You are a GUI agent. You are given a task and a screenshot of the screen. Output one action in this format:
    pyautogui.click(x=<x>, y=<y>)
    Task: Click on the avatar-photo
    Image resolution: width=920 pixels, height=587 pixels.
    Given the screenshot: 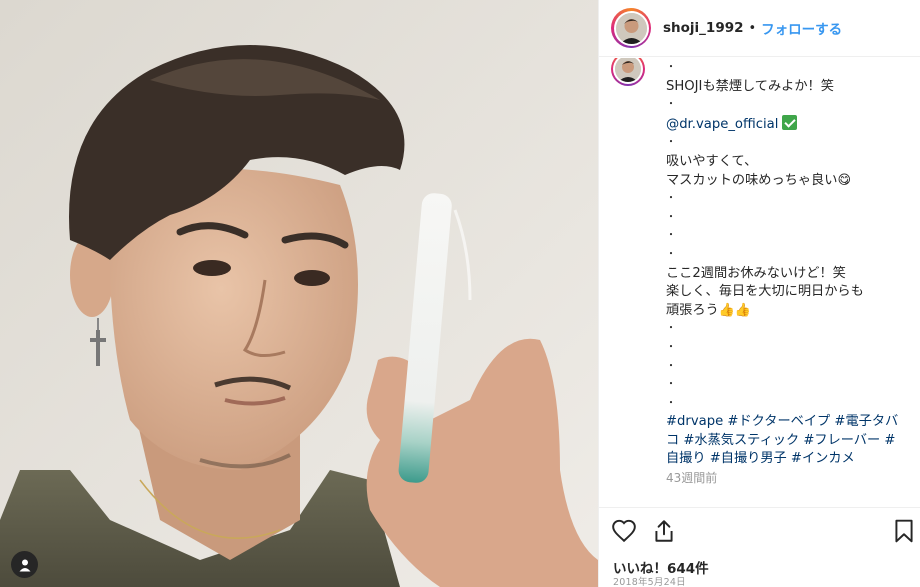 What is the action you would take?
    pyautogui.click(x=631, y=28)
    